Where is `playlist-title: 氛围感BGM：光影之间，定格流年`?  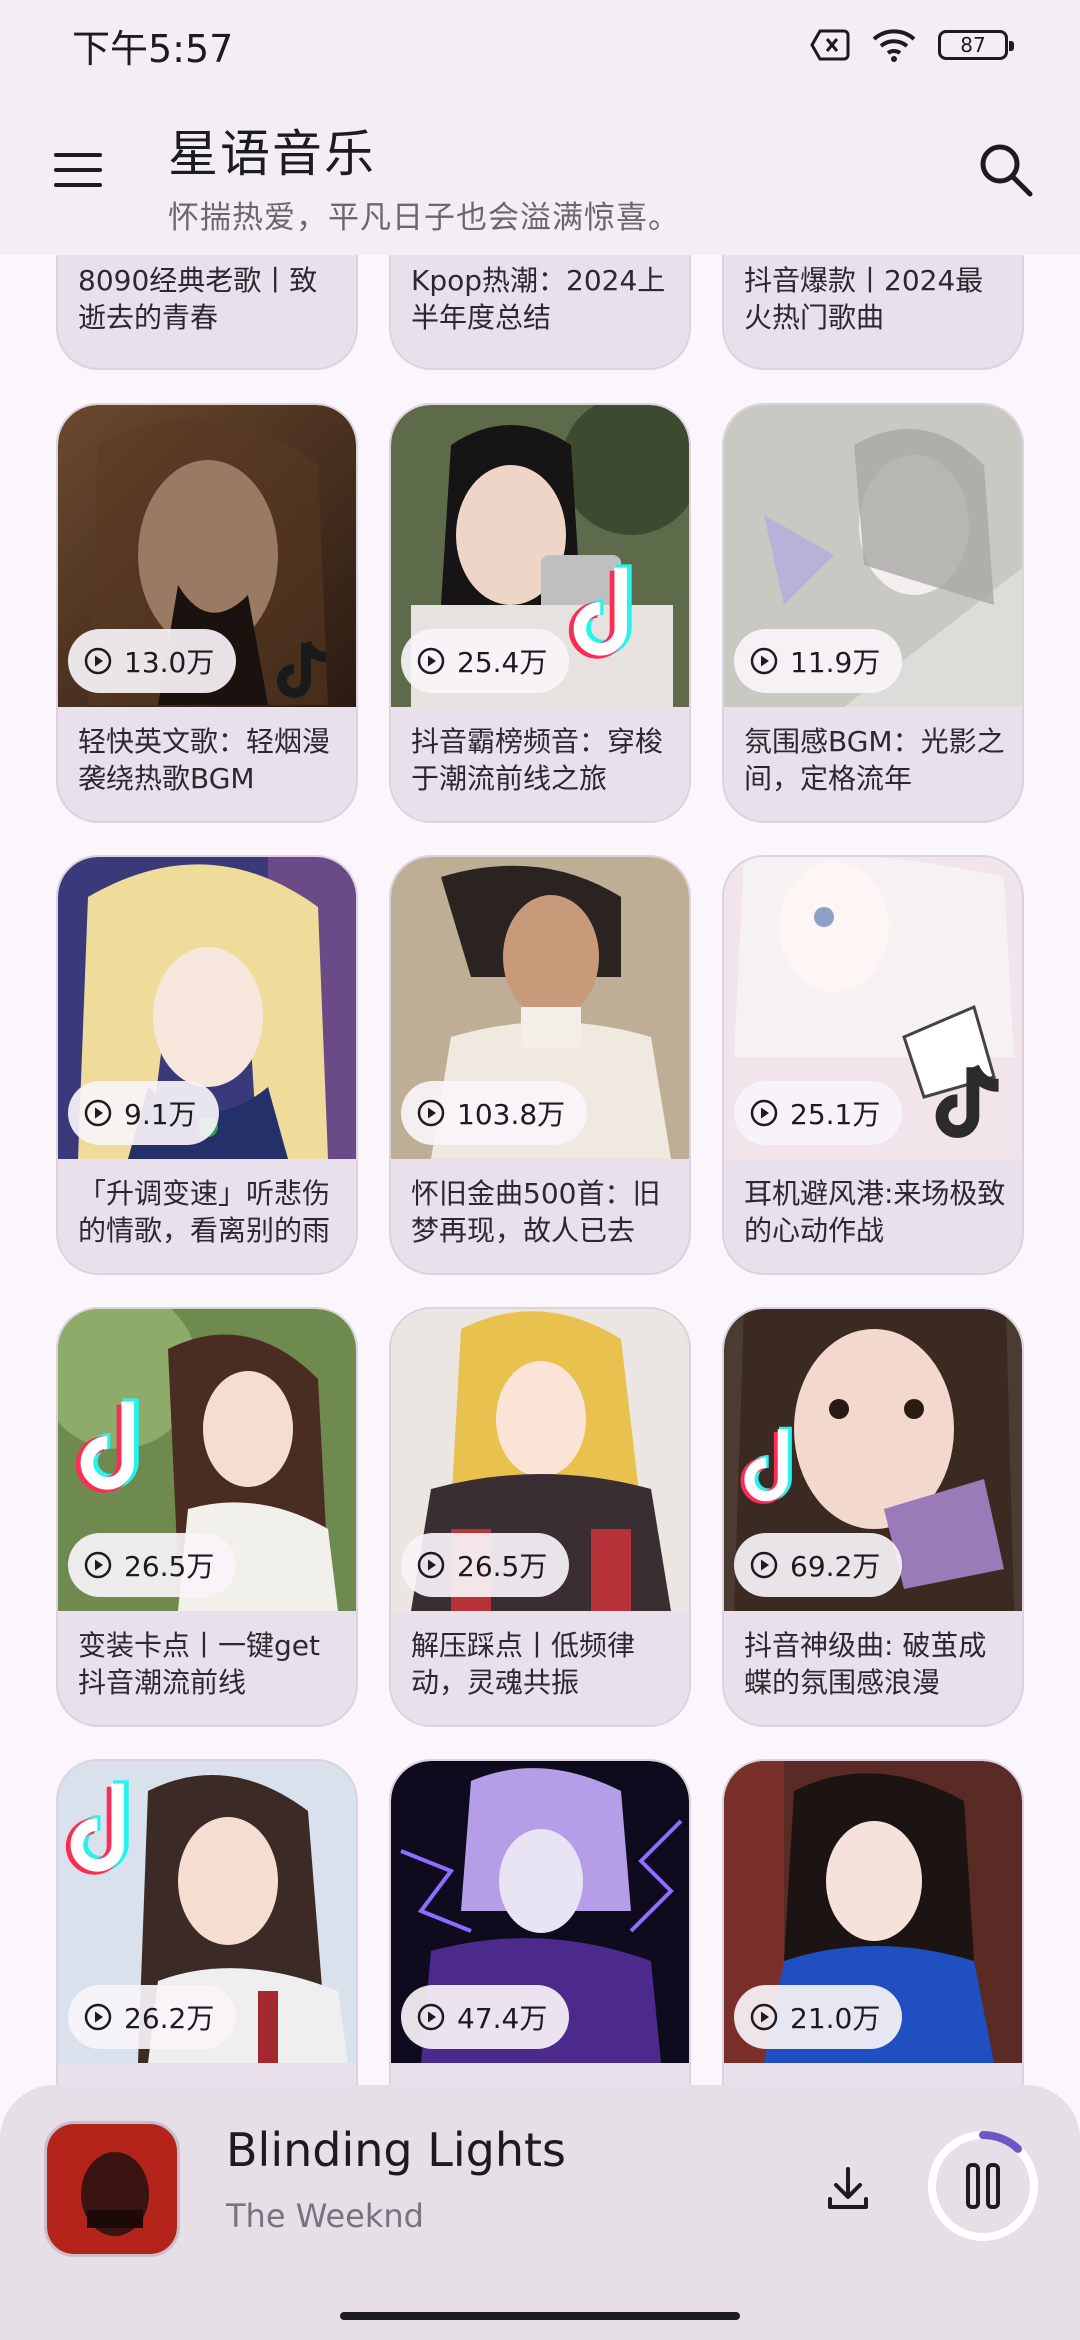 playlist-title: 氛围感BGM：光影之间，定格流年 is located at coordinates (874, 760).